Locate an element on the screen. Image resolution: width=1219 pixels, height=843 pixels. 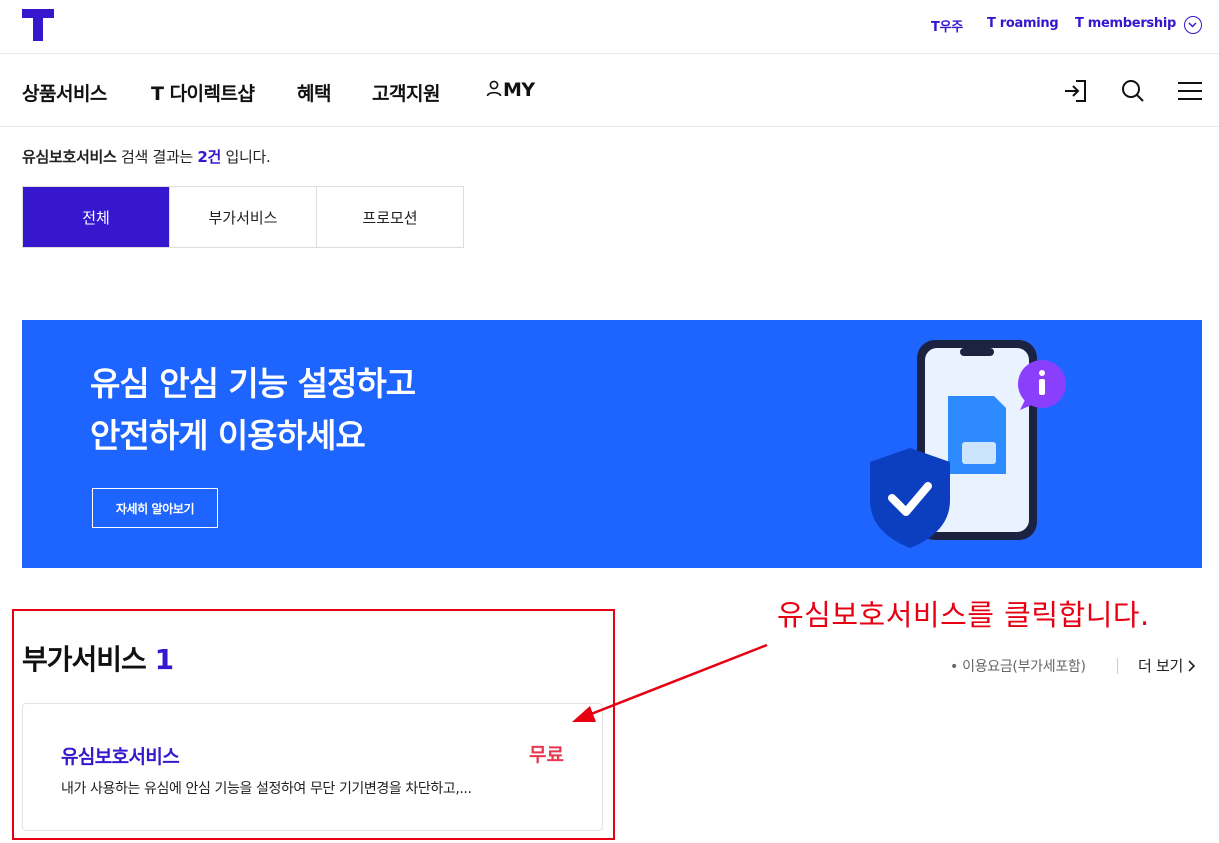
nav-item-support: 고객지원 is located at coordinates (406, 92).